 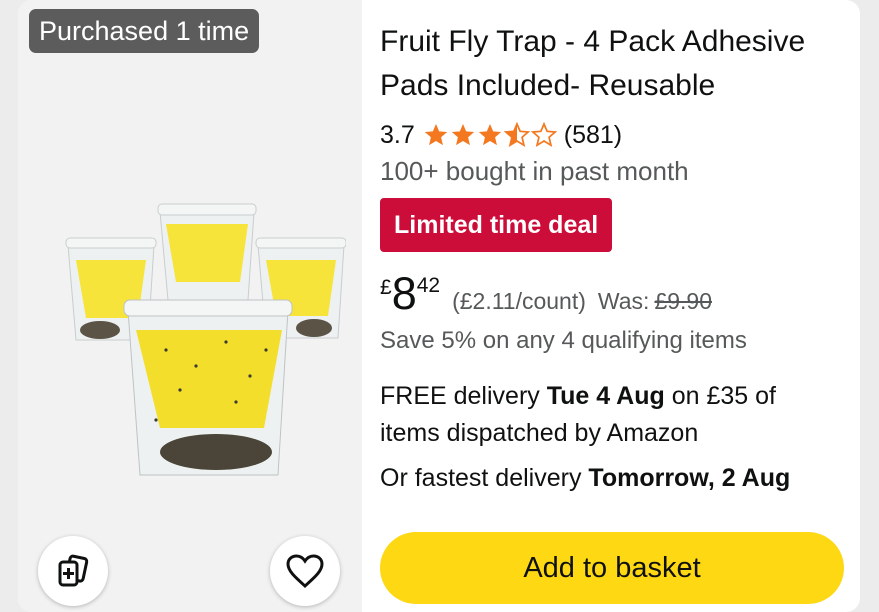 I want to click on review-count: (581), so click(x=593, y=135).